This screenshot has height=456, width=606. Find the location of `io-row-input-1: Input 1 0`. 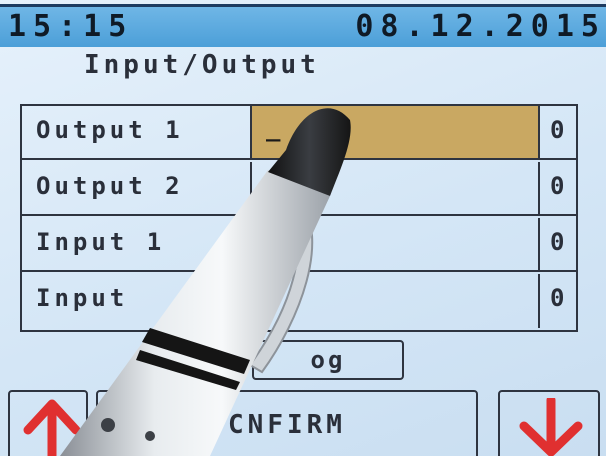

io-row-input-1: Input 1 0 is located at coordinates (299, 245).